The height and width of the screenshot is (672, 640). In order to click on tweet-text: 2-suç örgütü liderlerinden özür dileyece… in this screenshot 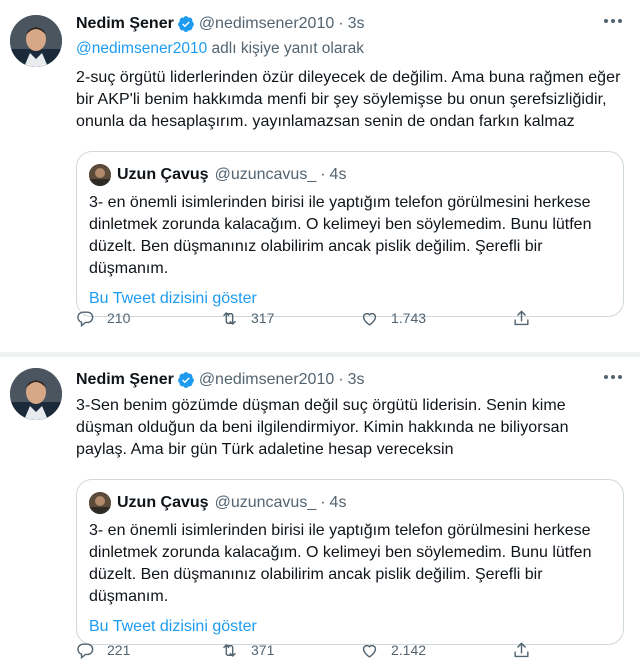, I will do `click(348, 99)`.